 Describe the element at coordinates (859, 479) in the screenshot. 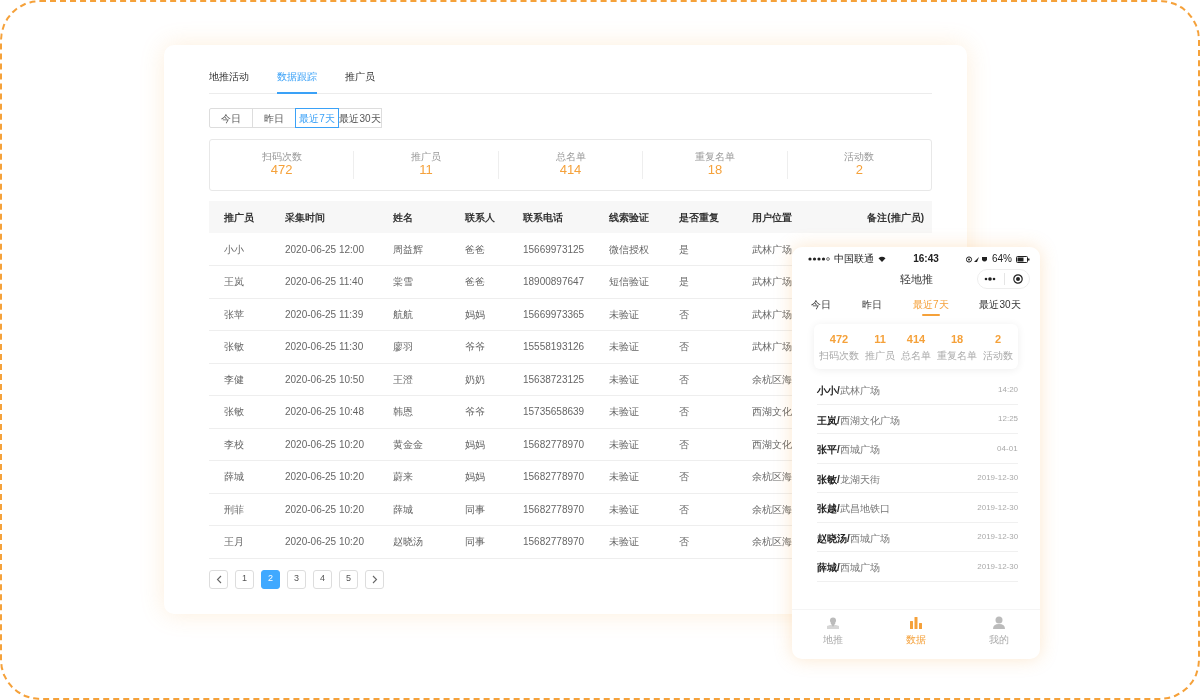

I see `record-place: 龙湖天街` at that location.